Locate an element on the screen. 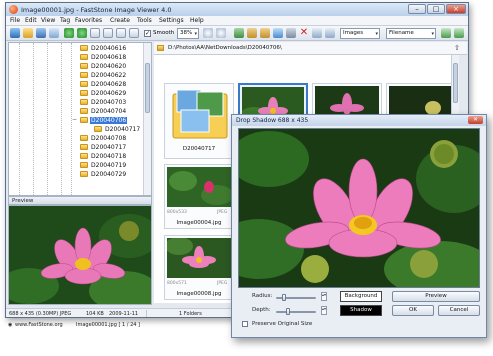 The width and height of the screenshot is (493, 356). fullscreen-icon is located at coordinates (446, 33).